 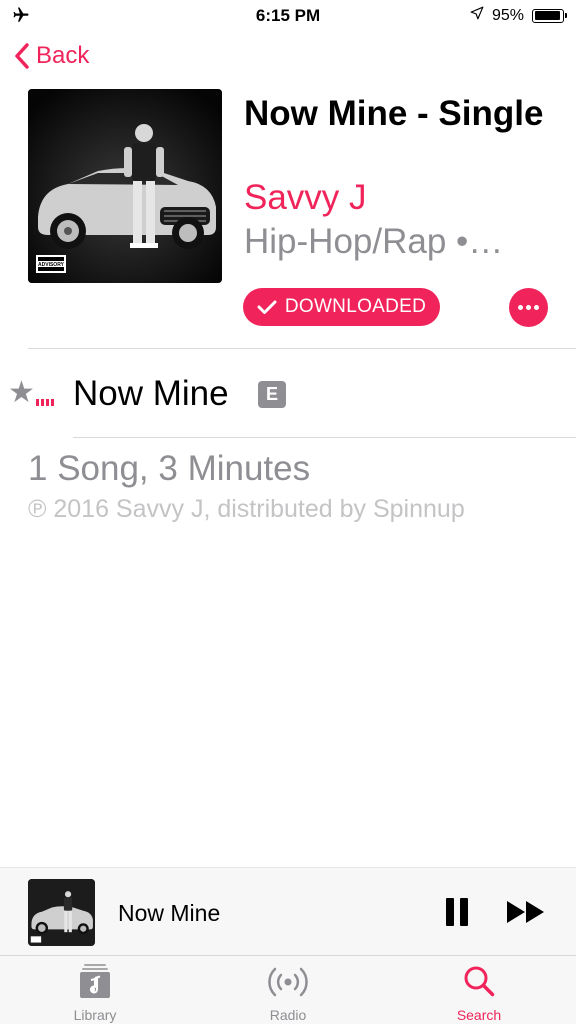 What do you see at coordinates (459, 912) in the screenshot?
I see `pause-button` at bounding box center [459, 912].